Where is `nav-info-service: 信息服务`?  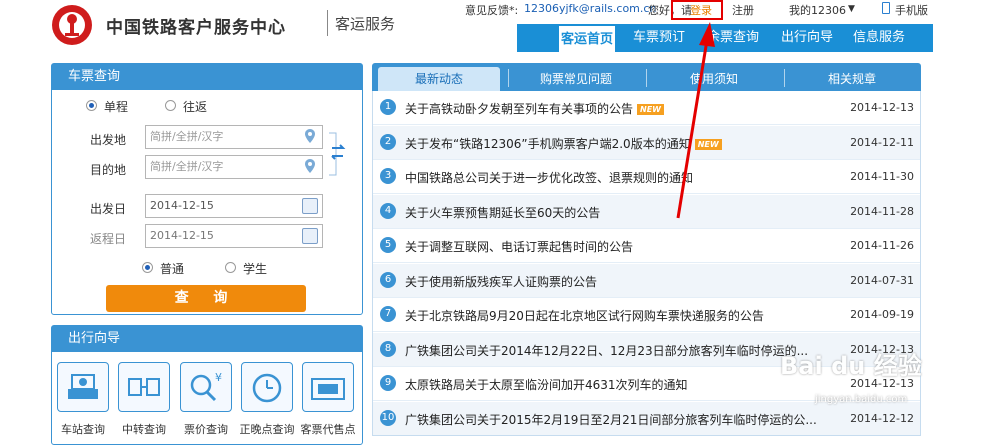 nav-info-service: 信息服务 is located at coordinates (879, 38).